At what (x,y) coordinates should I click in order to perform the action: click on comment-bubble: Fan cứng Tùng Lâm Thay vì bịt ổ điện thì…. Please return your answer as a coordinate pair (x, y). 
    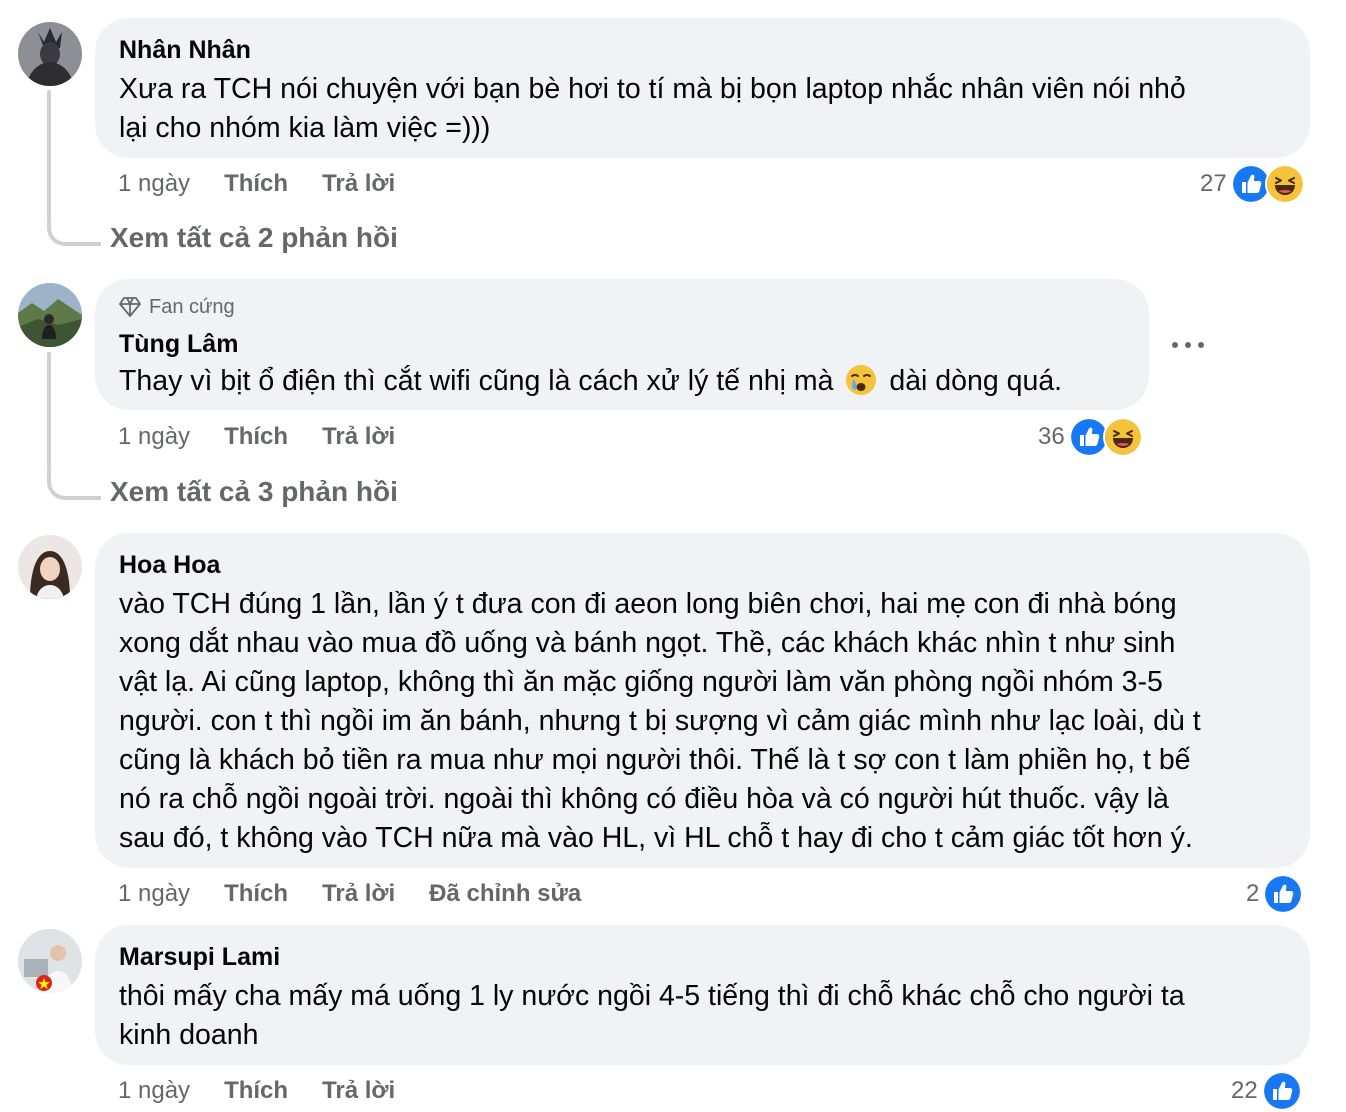
    Looking at the image, I should click on (622, 344).